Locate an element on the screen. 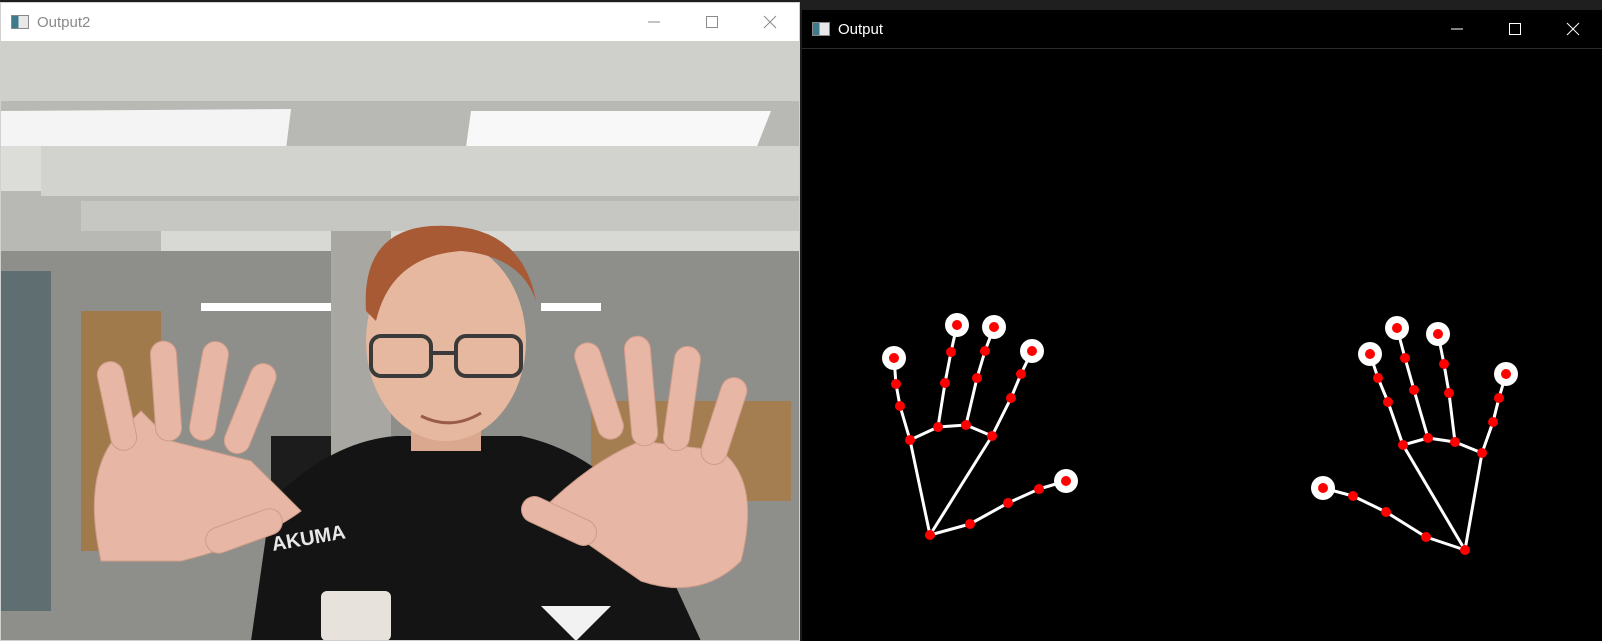  left-hand-skeleton is located at coordinates (980, 426).